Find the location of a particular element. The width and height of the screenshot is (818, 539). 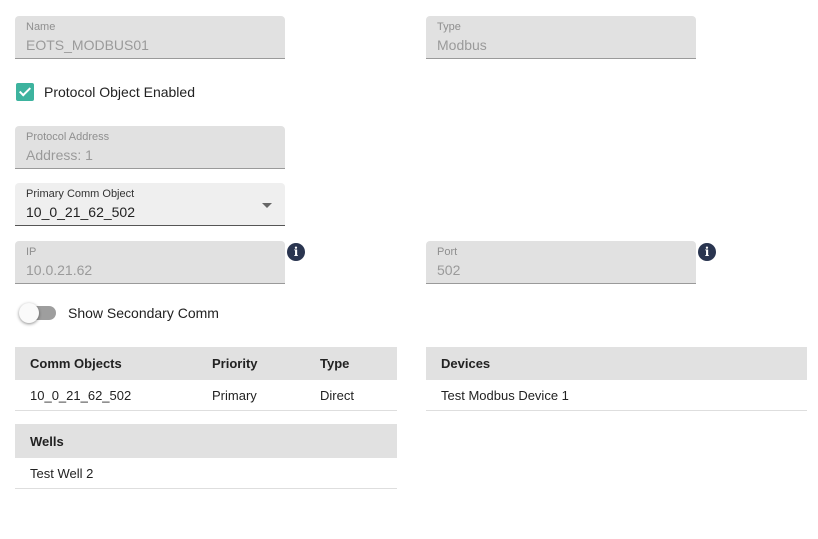

devices-header-row: Devices is located at coordinates (616, 363).